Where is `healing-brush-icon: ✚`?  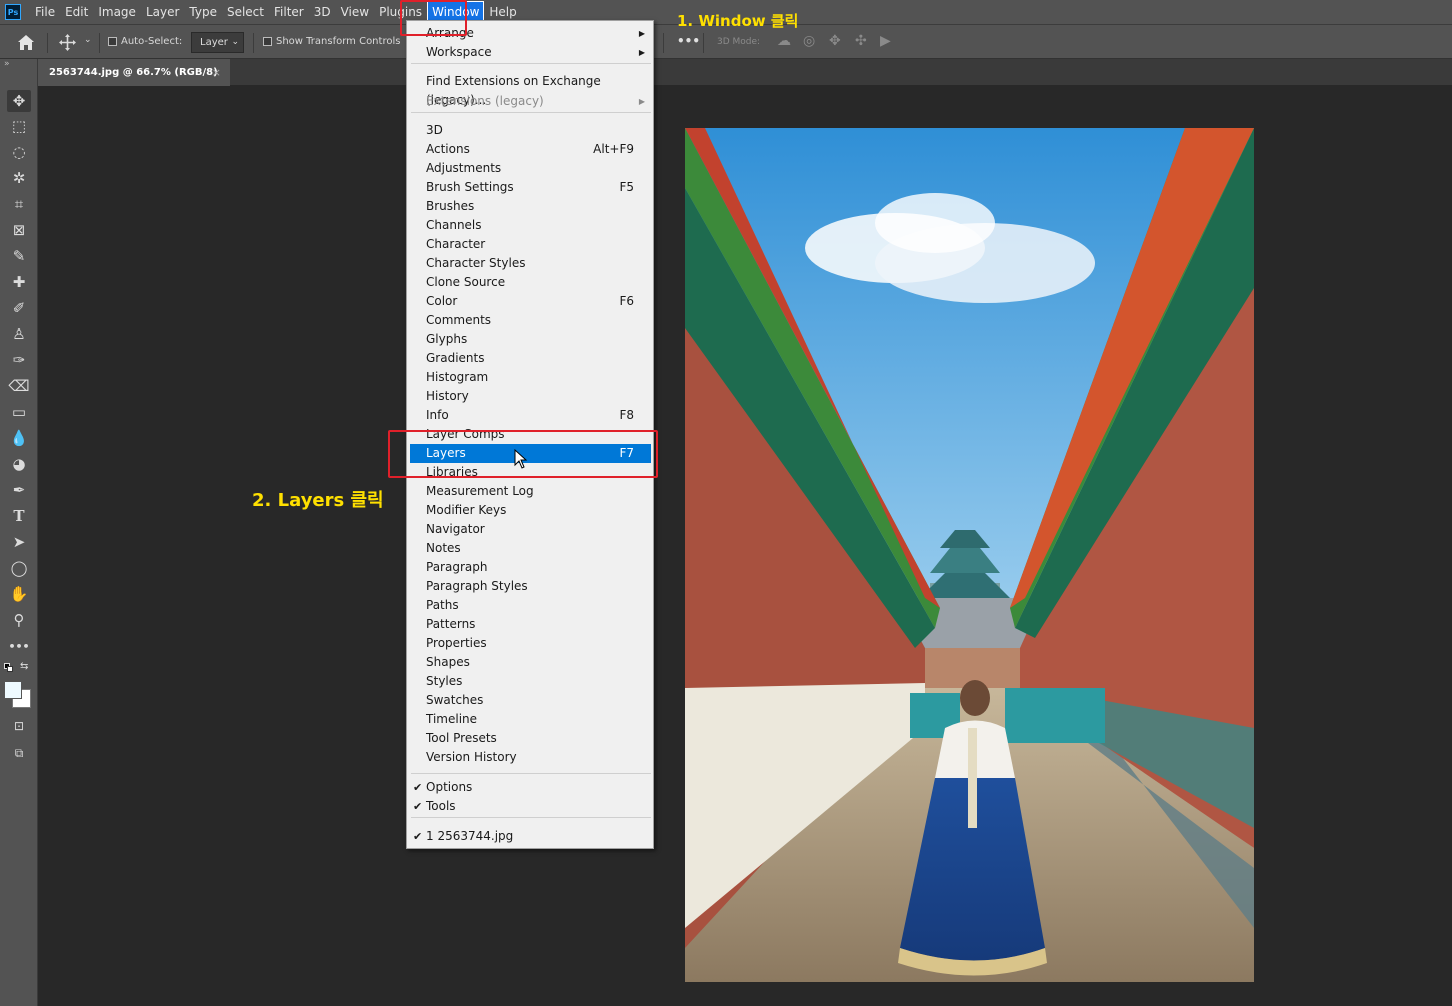 healing-brush-icon: ✚ is located at coordinates (19, 282).